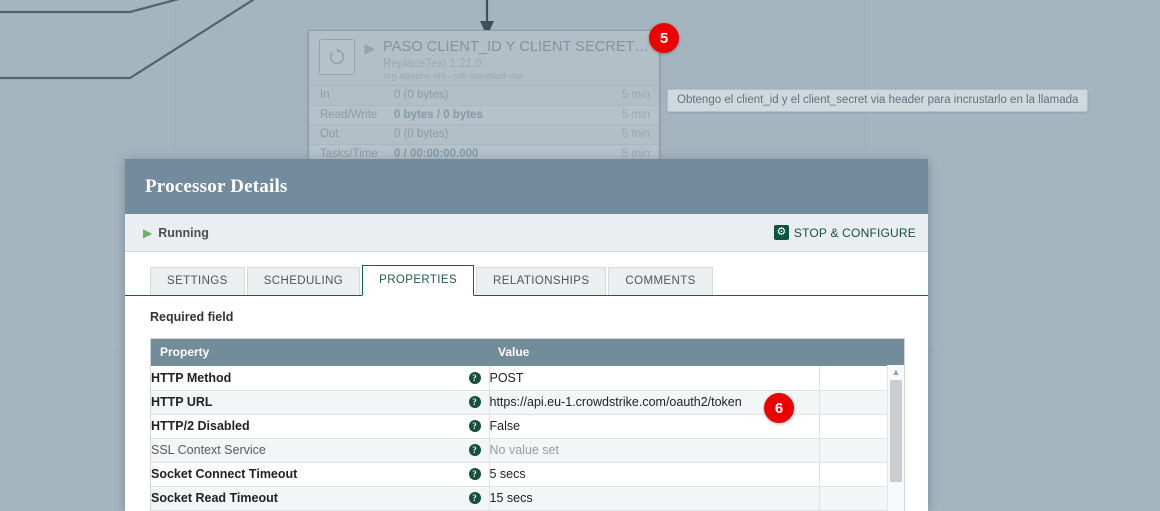  I want to click on step-badge-6: 6, so click(779, 408).